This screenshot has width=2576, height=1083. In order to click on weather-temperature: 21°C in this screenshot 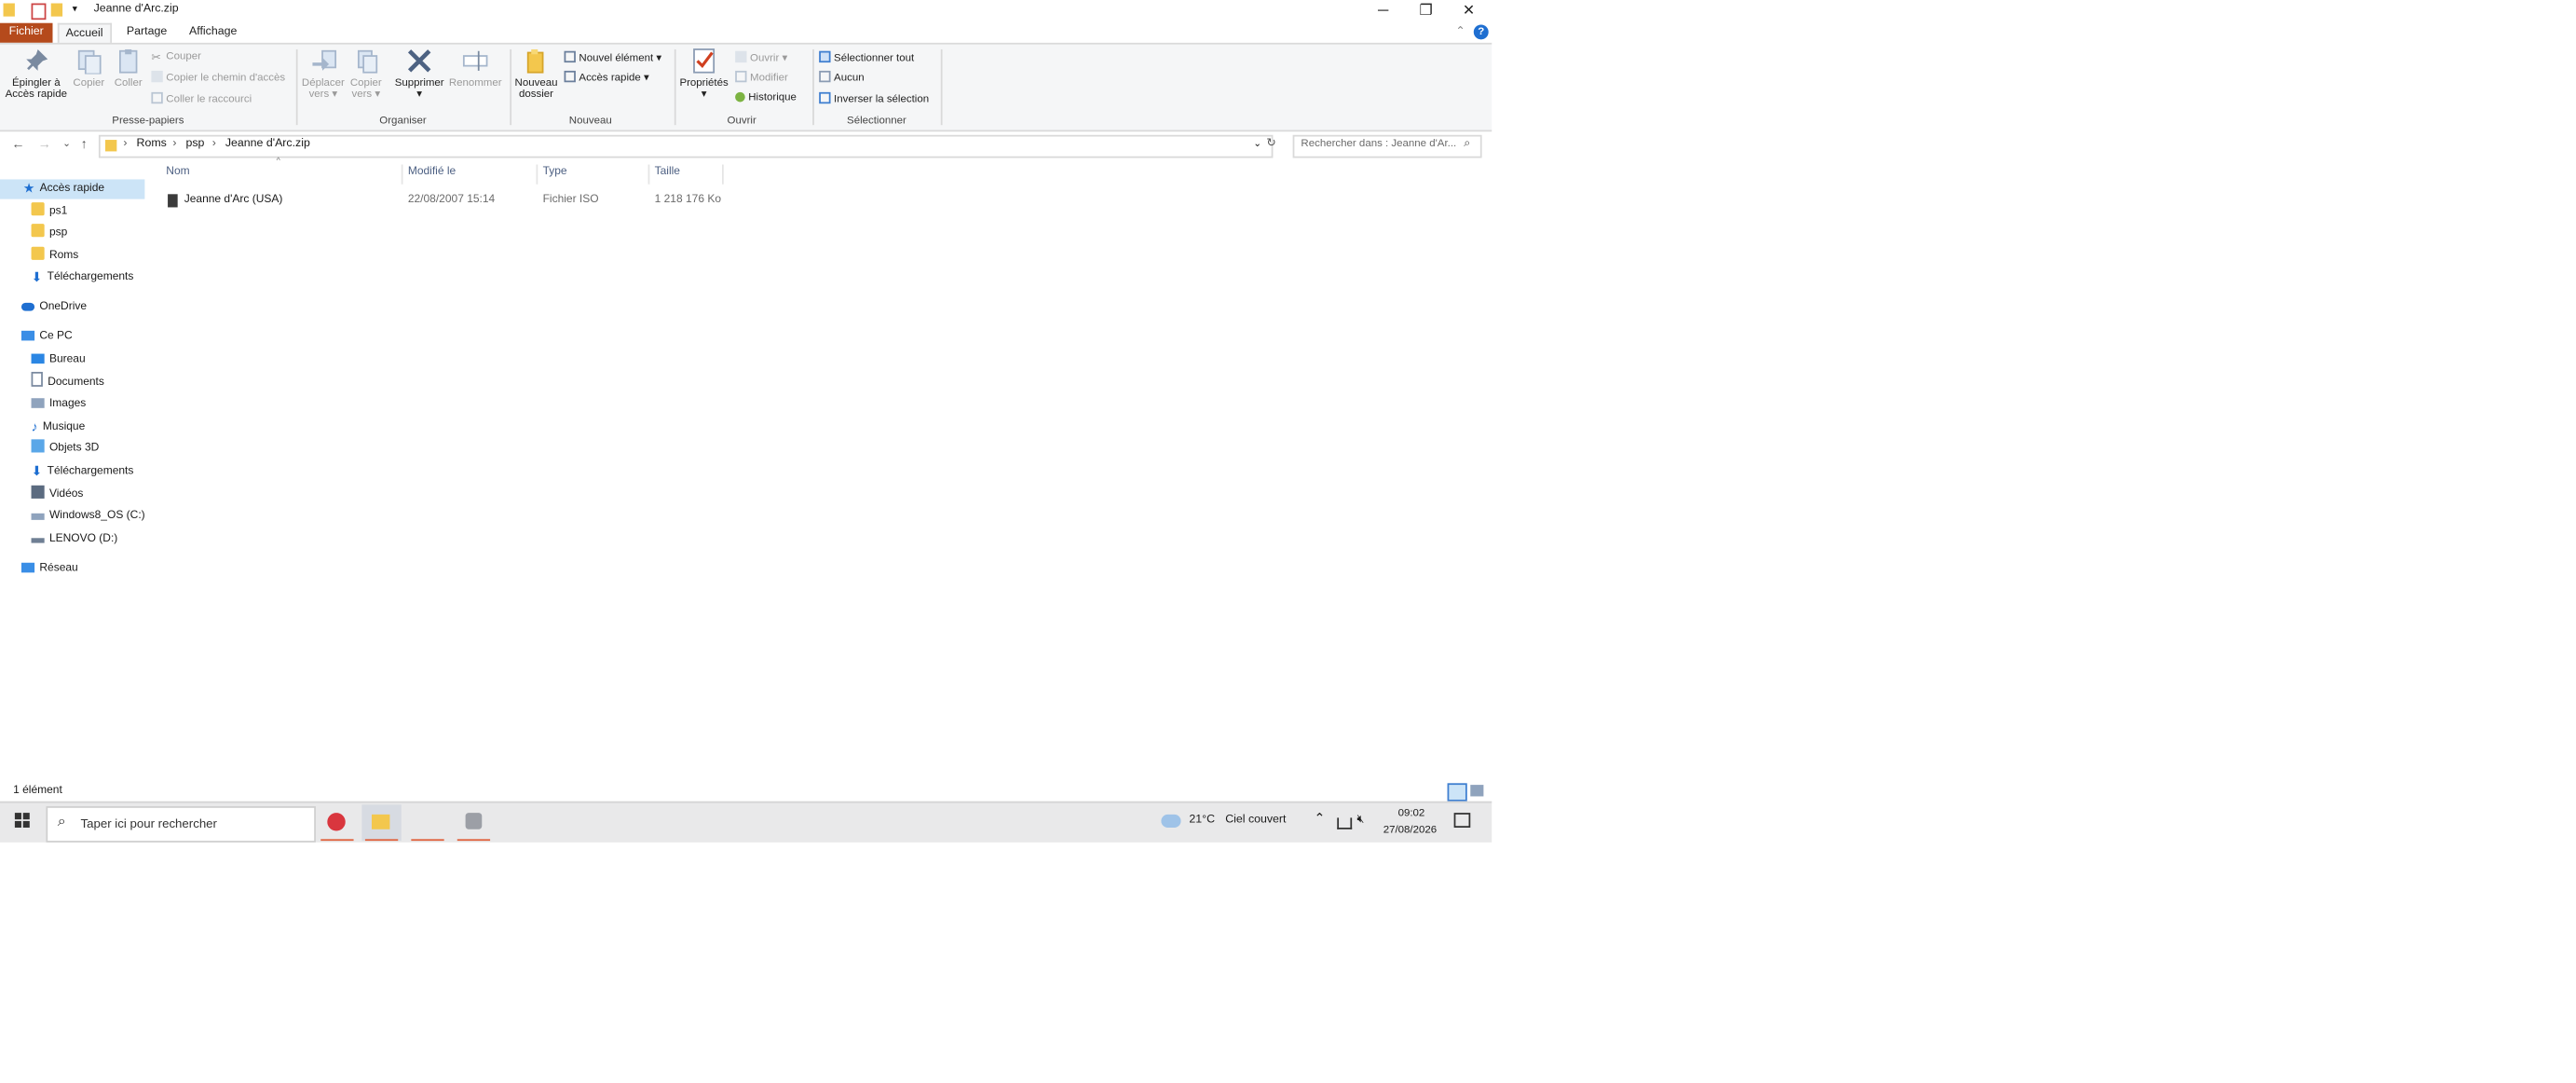, I will do `click(1202, 820)`.